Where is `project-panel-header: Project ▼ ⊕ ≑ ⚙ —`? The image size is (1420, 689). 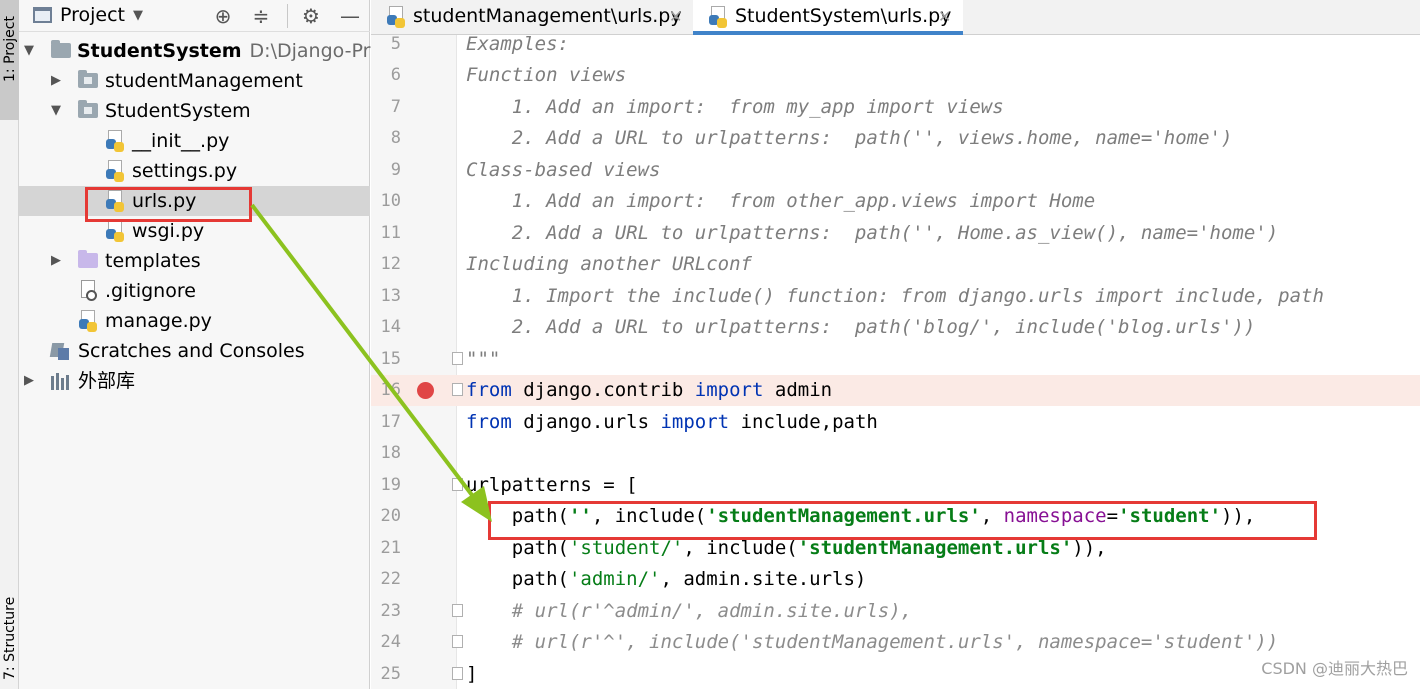 project-panel-header: Project ▼ ⊕ ≑ ⚙ — is located at coordinates (194, 16).